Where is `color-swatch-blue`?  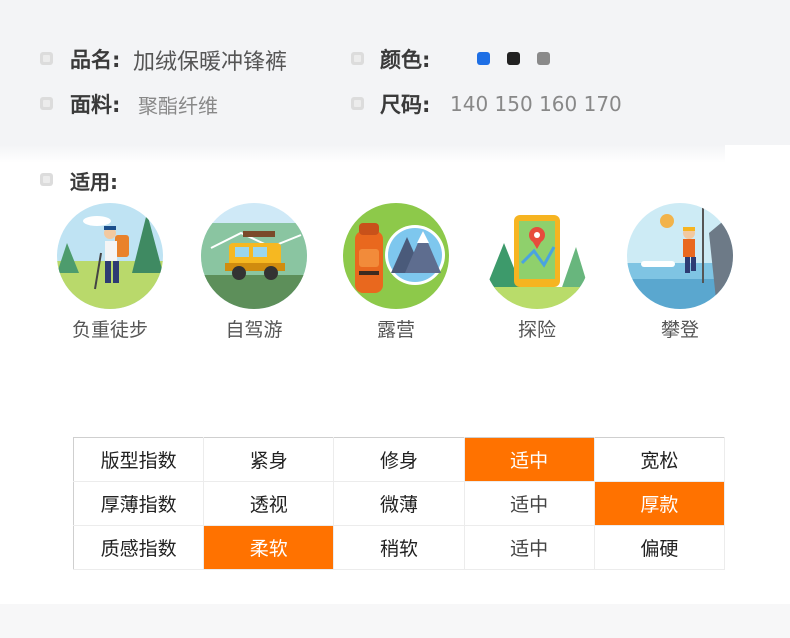
color-swatch-blue is located at coordinates (483, 58).